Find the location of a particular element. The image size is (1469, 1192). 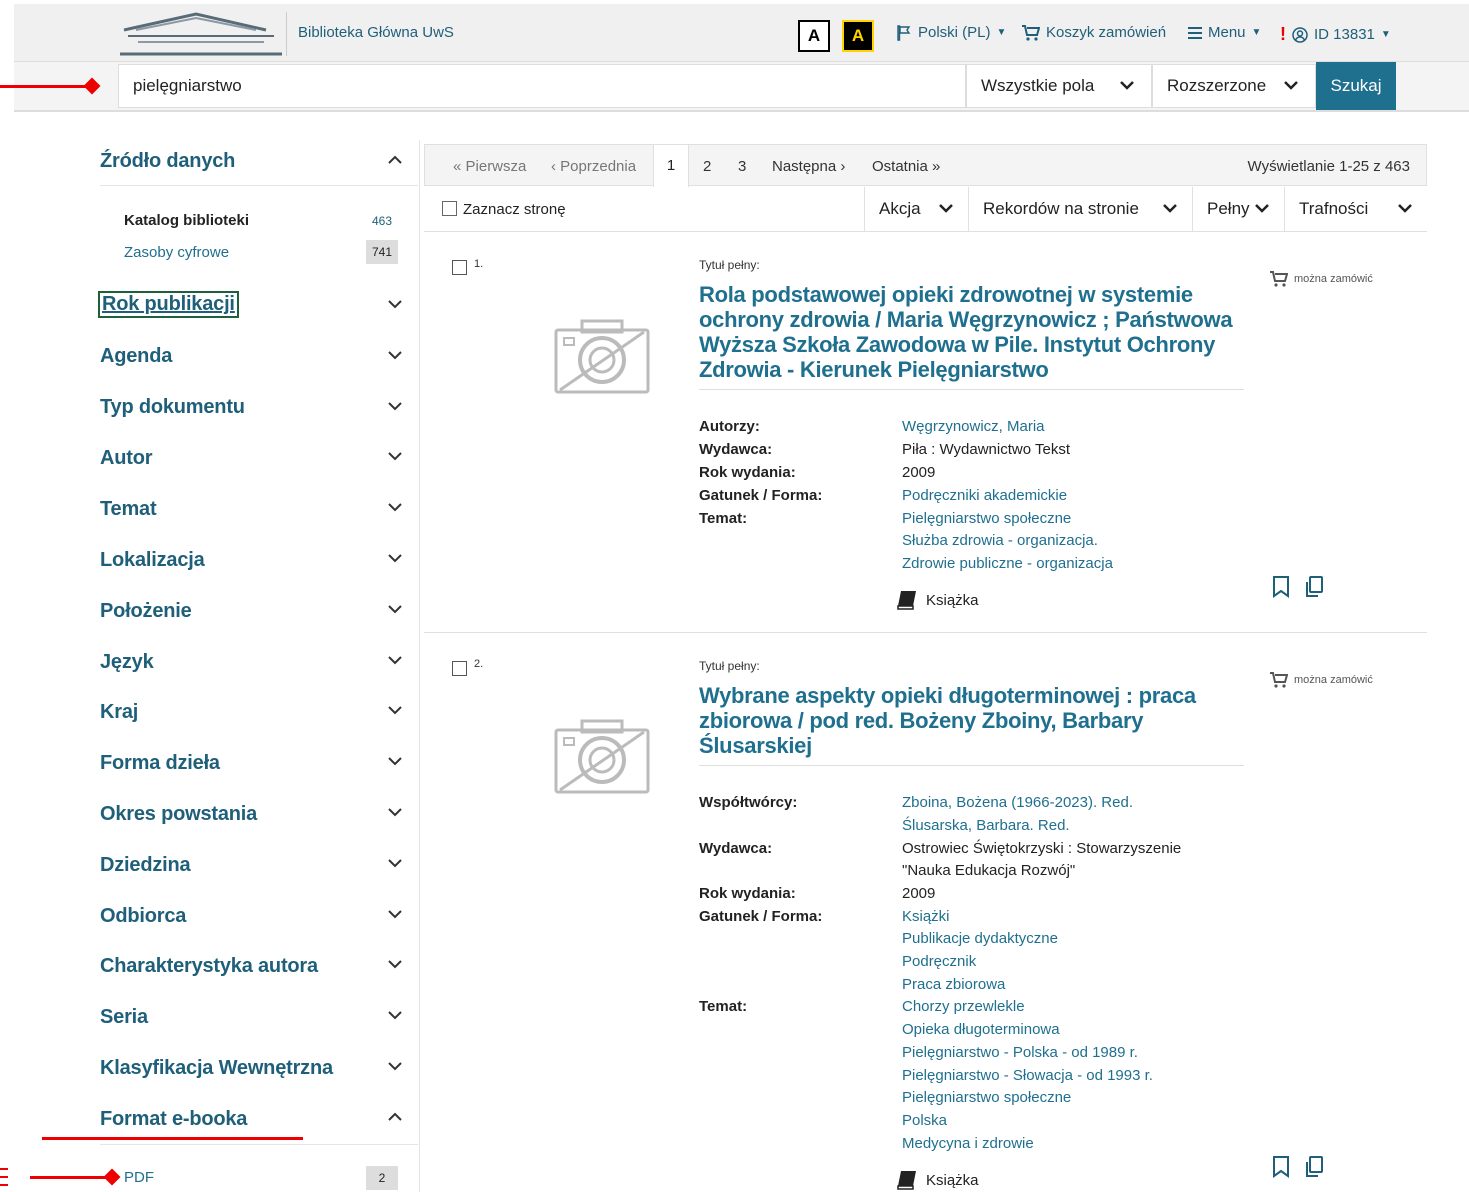

facet-polozenie: Położenie is located at coordinates (146, 611).